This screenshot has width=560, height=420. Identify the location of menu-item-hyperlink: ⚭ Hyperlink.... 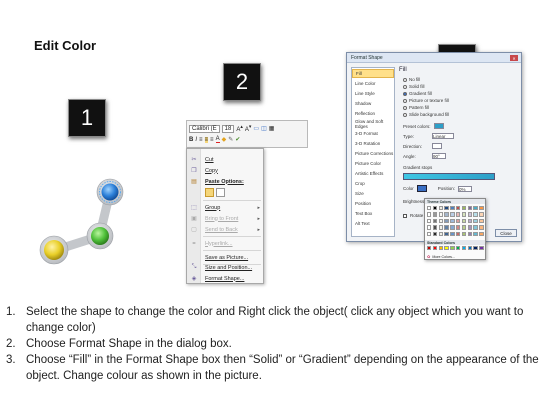
(225, 243).